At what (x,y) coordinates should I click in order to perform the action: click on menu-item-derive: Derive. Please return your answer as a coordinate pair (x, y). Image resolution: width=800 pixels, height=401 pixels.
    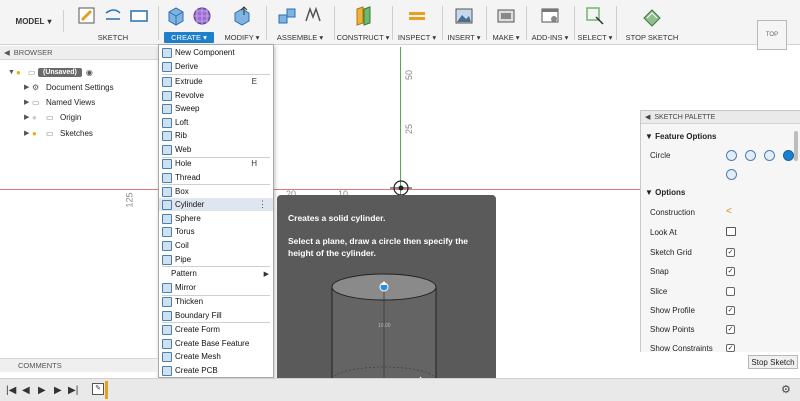
    Looking at the image, I should click on (216, 66).